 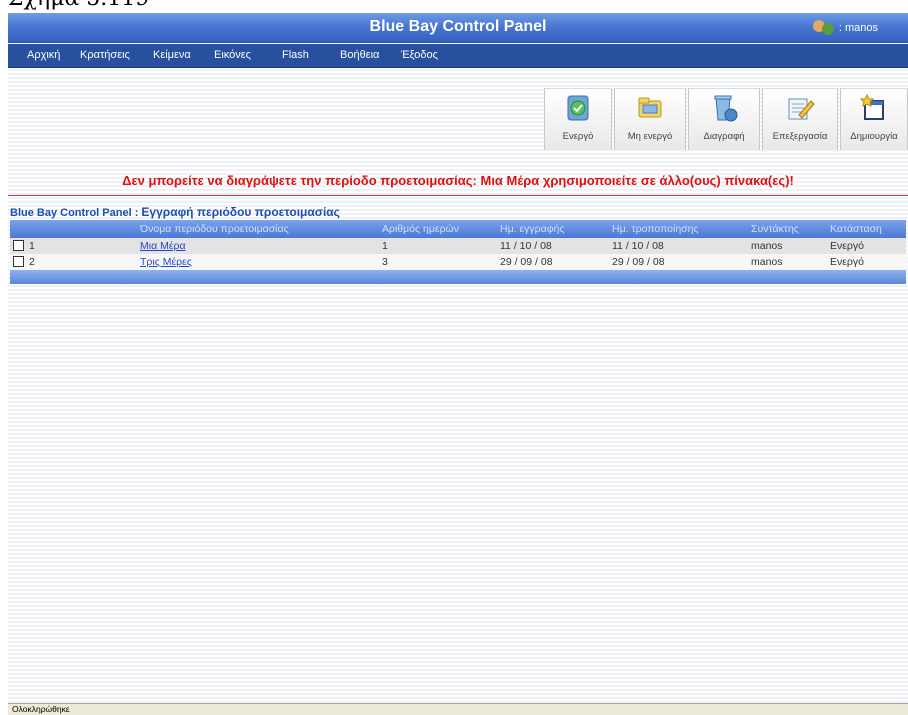 I want to click on column-header-author: Συντάκτης, so click(x=775, y=229).